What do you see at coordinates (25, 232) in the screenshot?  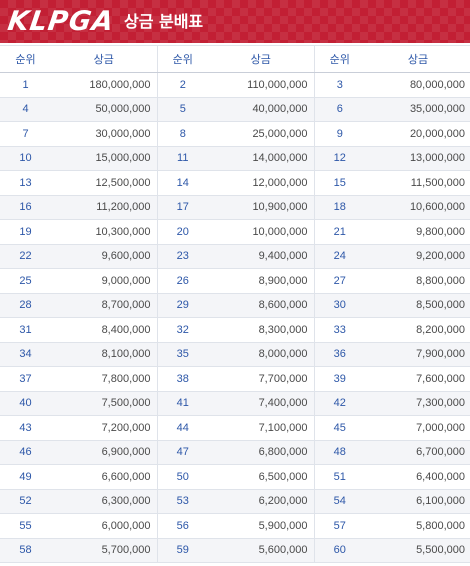 I see `rank-cell: 19` at bounding box center [25, 232].